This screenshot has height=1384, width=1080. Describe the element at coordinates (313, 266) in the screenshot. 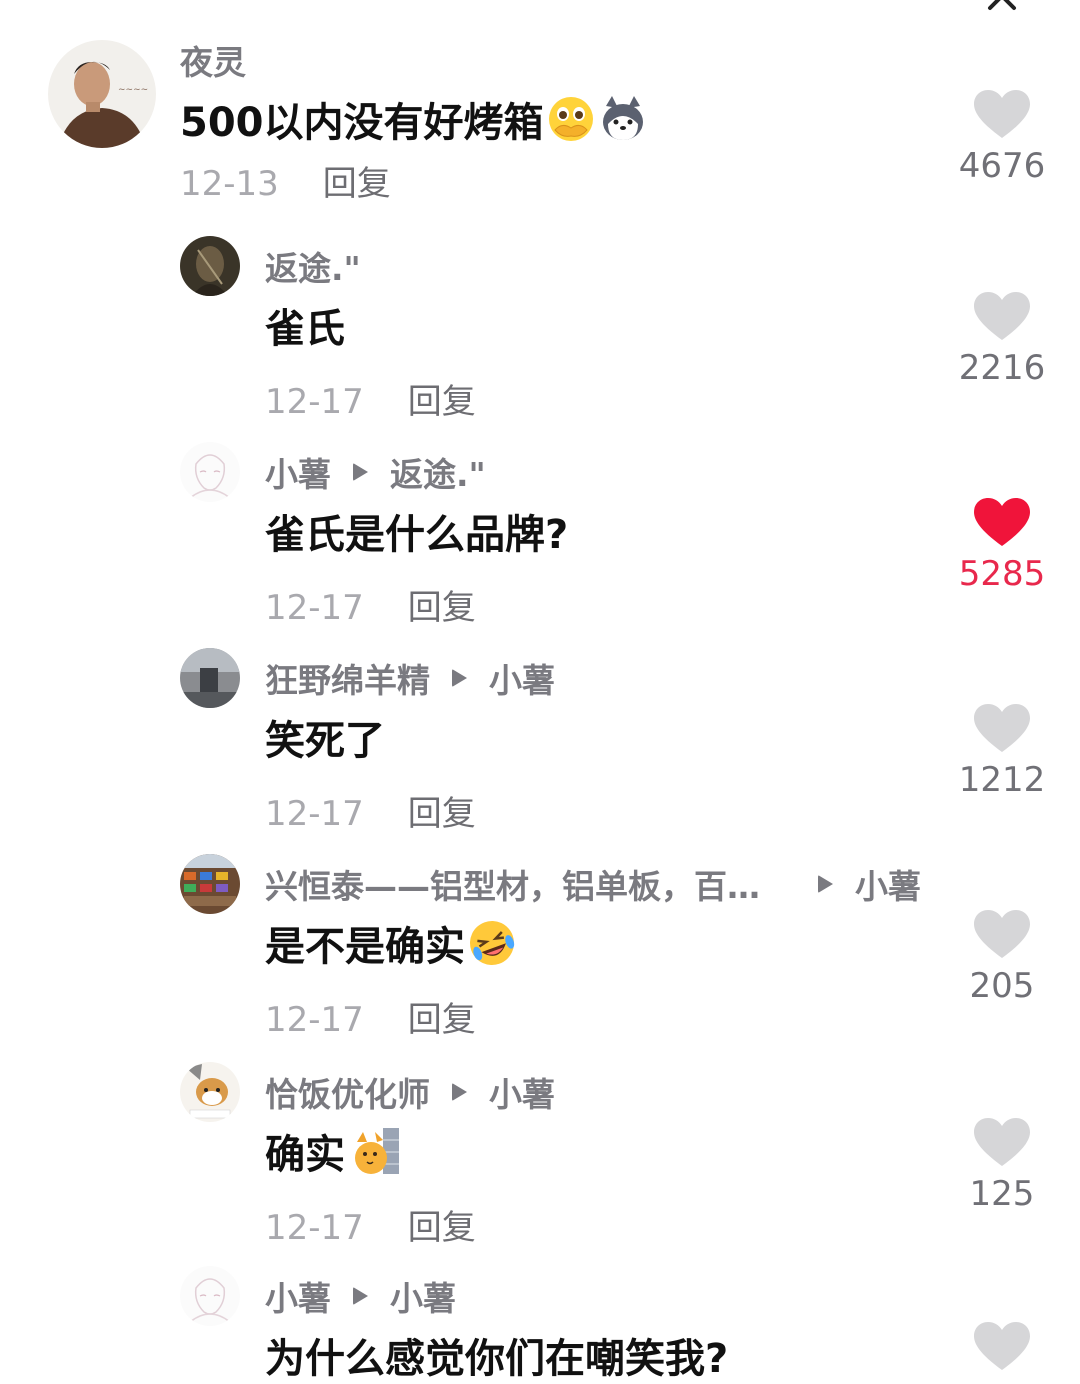

I see `username: 返途."` at that location.